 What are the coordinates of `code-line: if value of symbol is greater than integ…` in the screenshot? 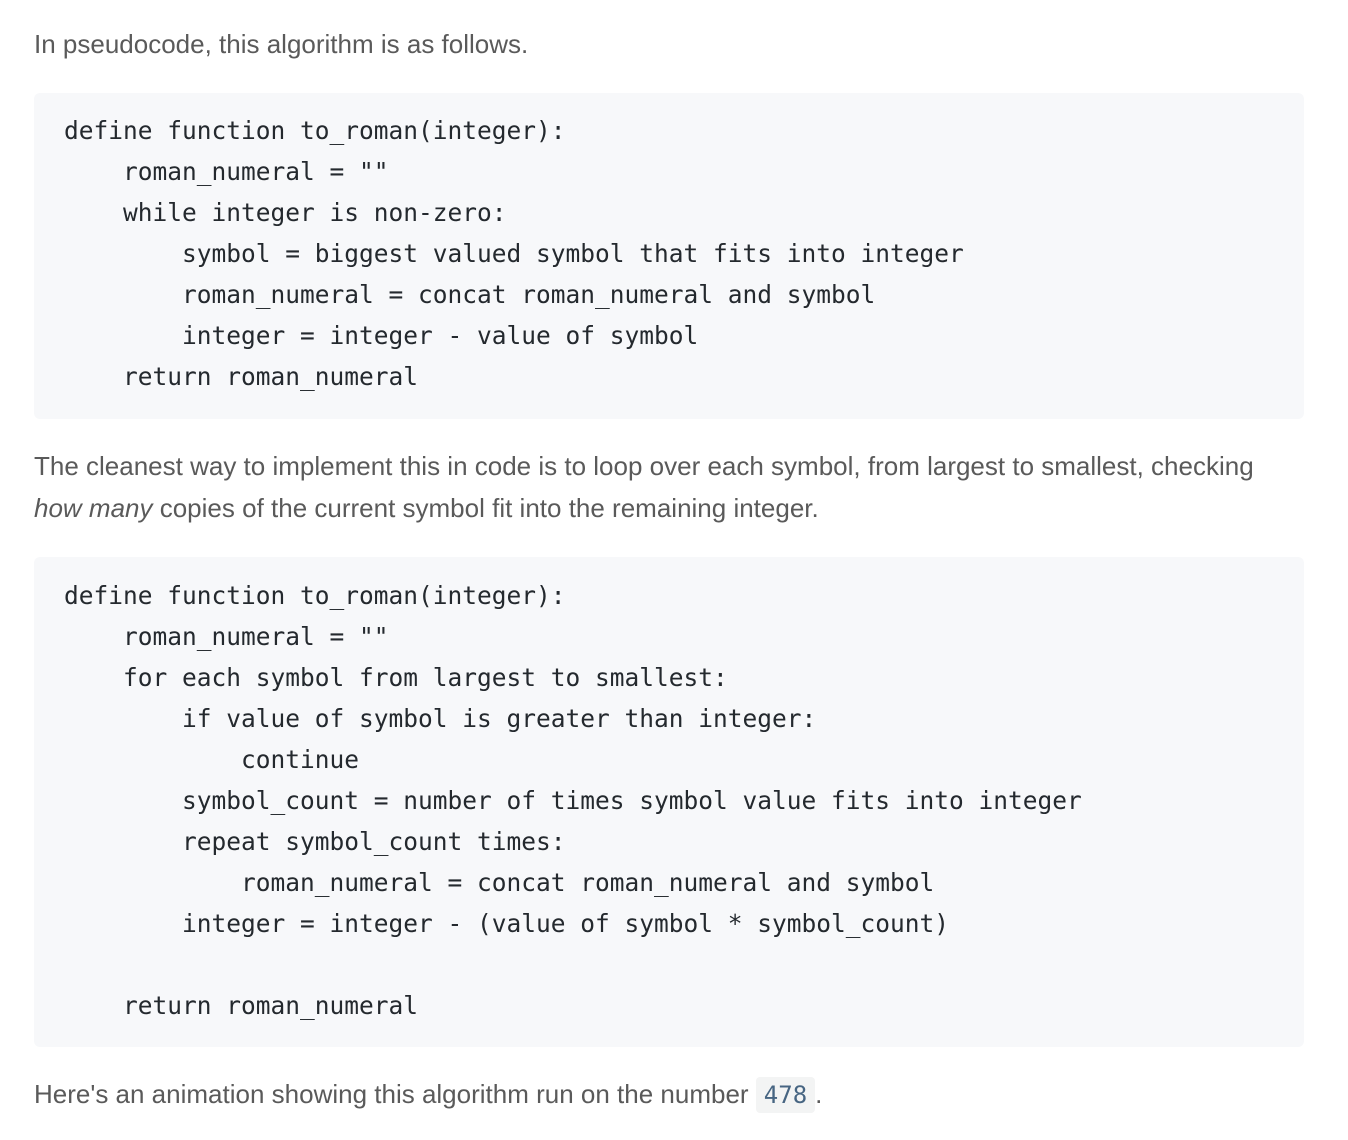 It's located at (440, 718).